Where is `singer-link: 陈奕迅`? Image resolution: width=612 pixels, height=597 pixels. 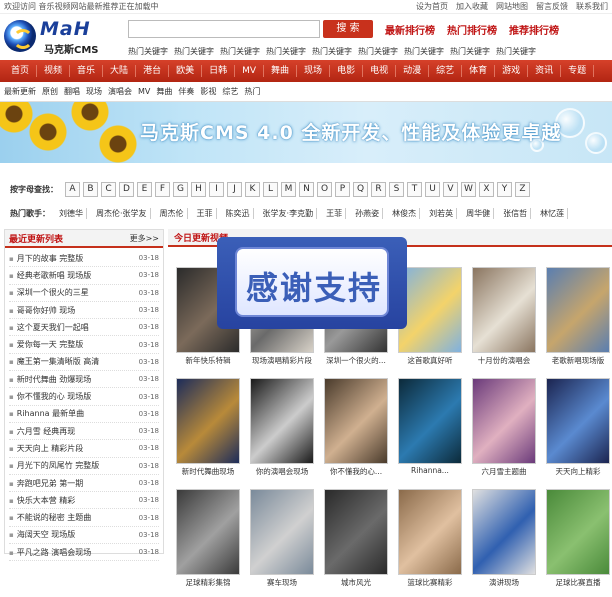 singer-link: 陈奕迅 is located at coordinates (238, 213).